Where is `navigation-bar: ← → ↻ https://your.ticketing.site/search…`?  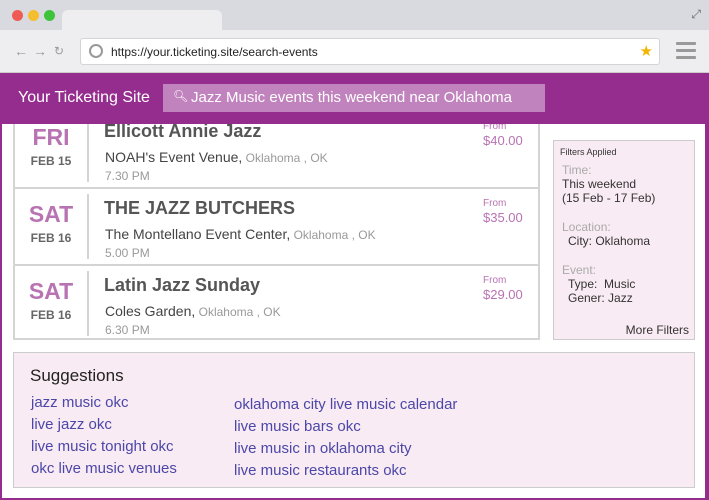
navigation-bar: ← → ↻ https://your.ticketing.site/search… is located at coordinates (354, 51).